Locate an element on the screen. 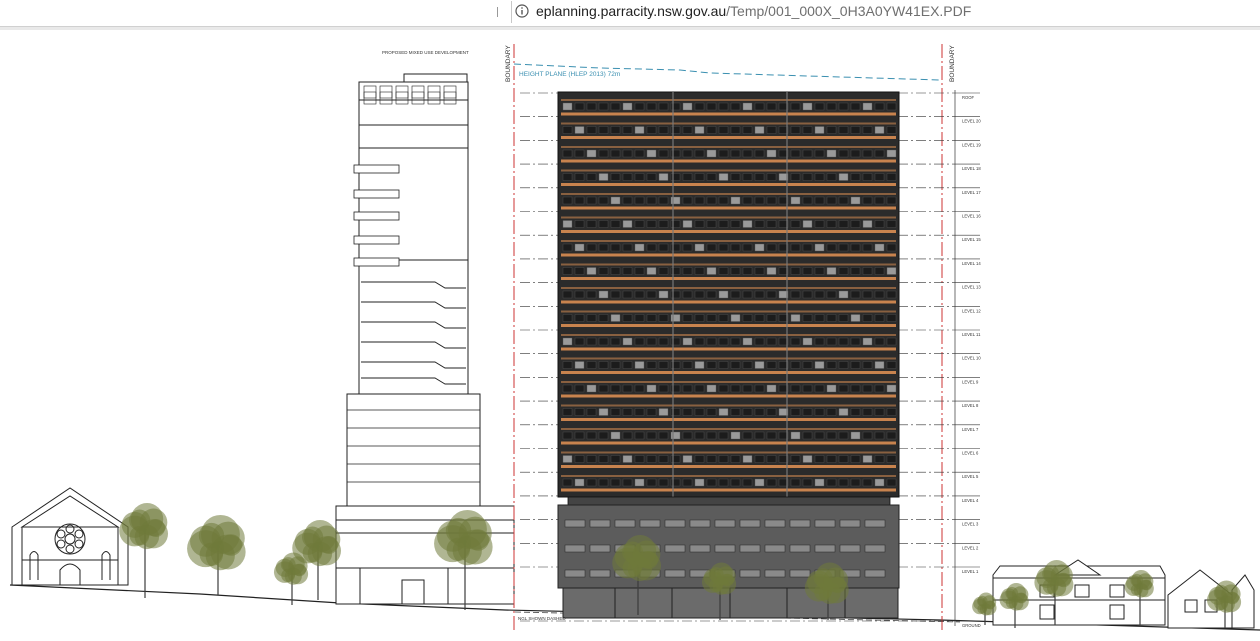  tab-strip-area is located at coordinates (252, 13).